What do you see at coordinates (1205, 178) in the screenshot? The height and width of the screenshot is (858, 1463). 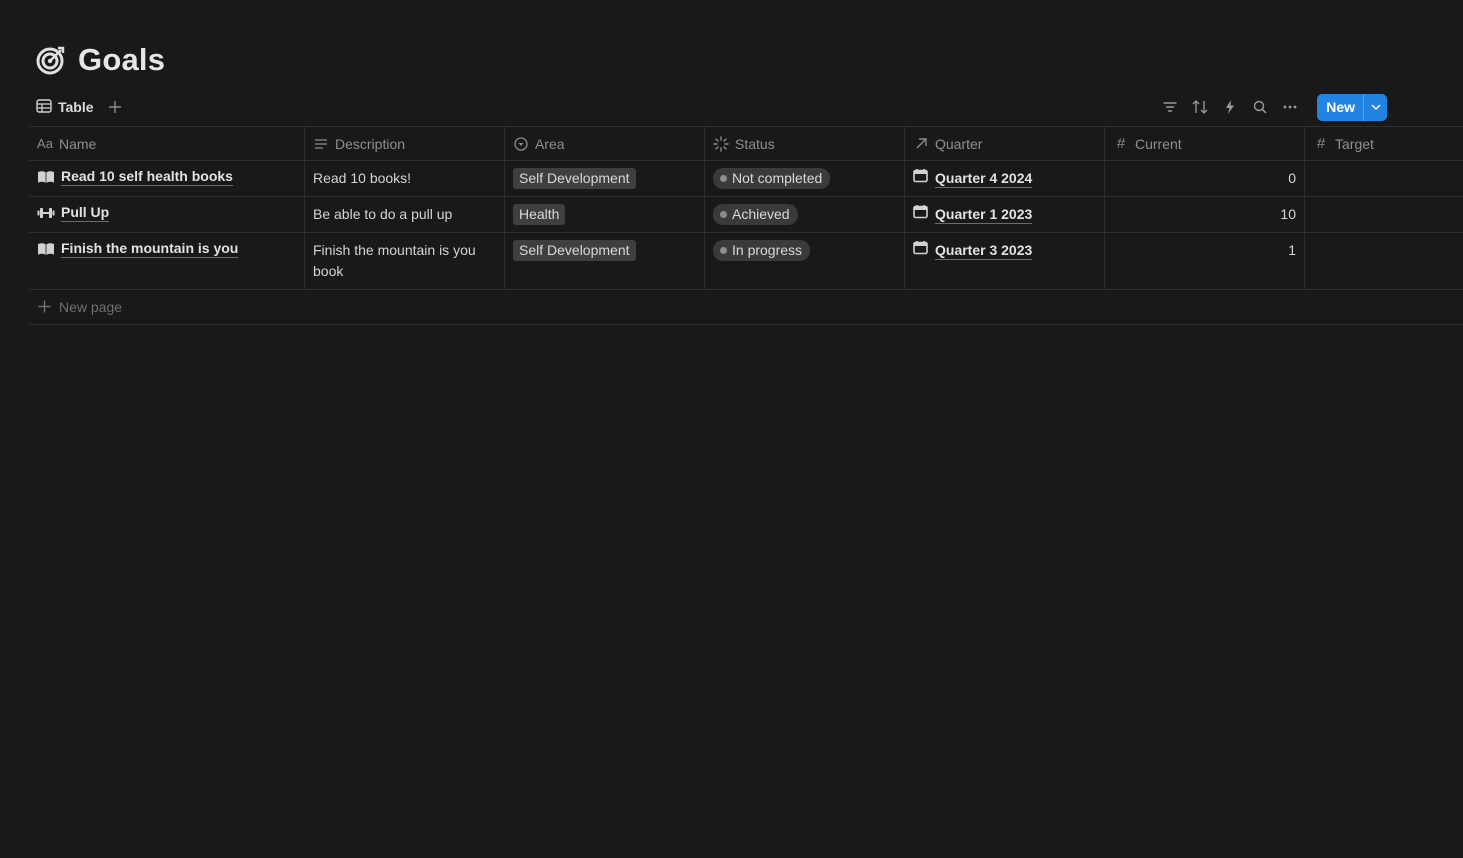 I see `cell-current: 0` at bounding box center [1205, 178].